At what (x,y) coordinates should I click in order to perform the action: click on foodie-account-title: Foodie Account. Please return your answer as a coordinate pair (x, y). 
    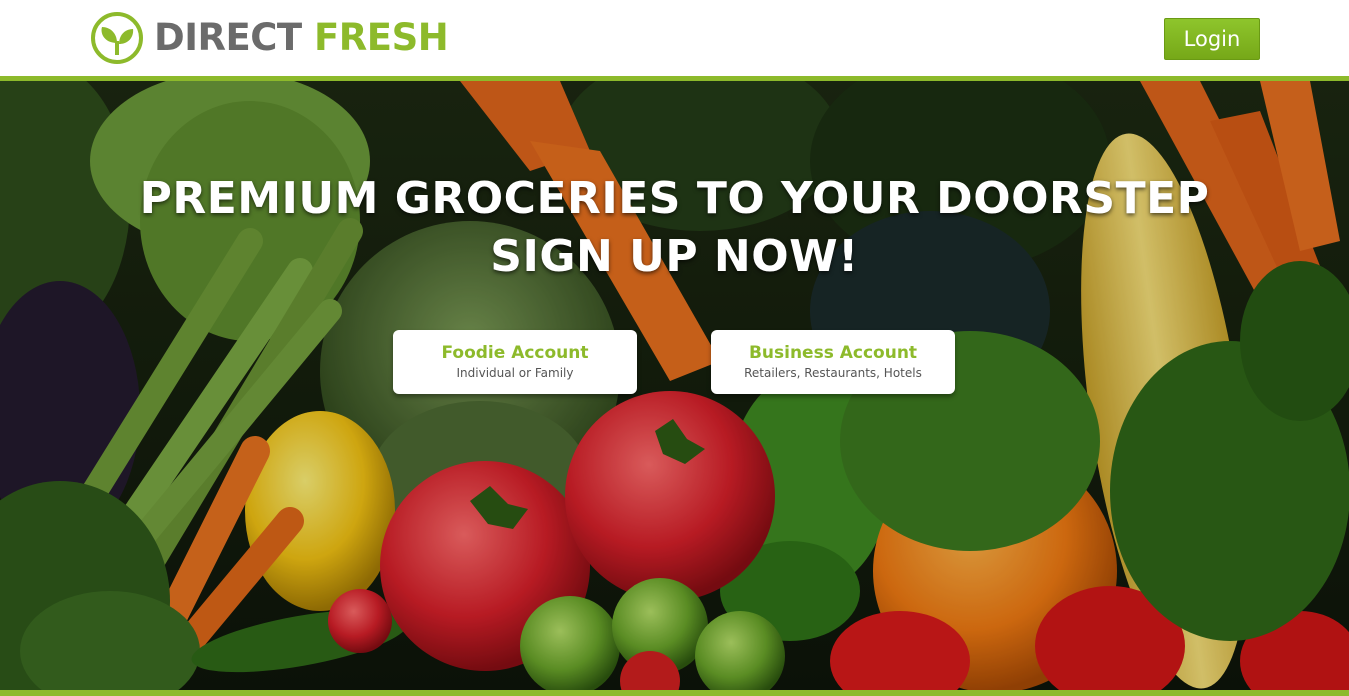
    Looking at the image, I should click on (515, 353).